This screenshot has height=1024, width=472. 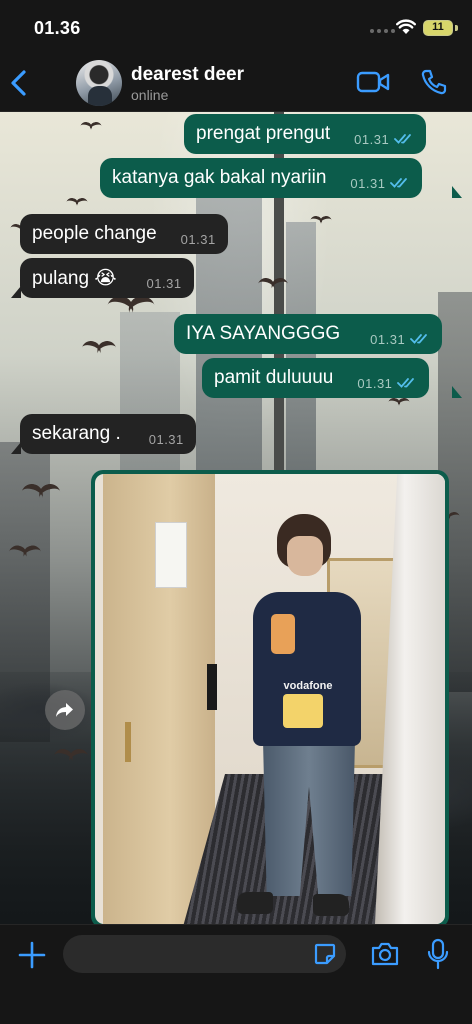 I want to click on message-text: prengat prengut, so click(x=263, y=133).